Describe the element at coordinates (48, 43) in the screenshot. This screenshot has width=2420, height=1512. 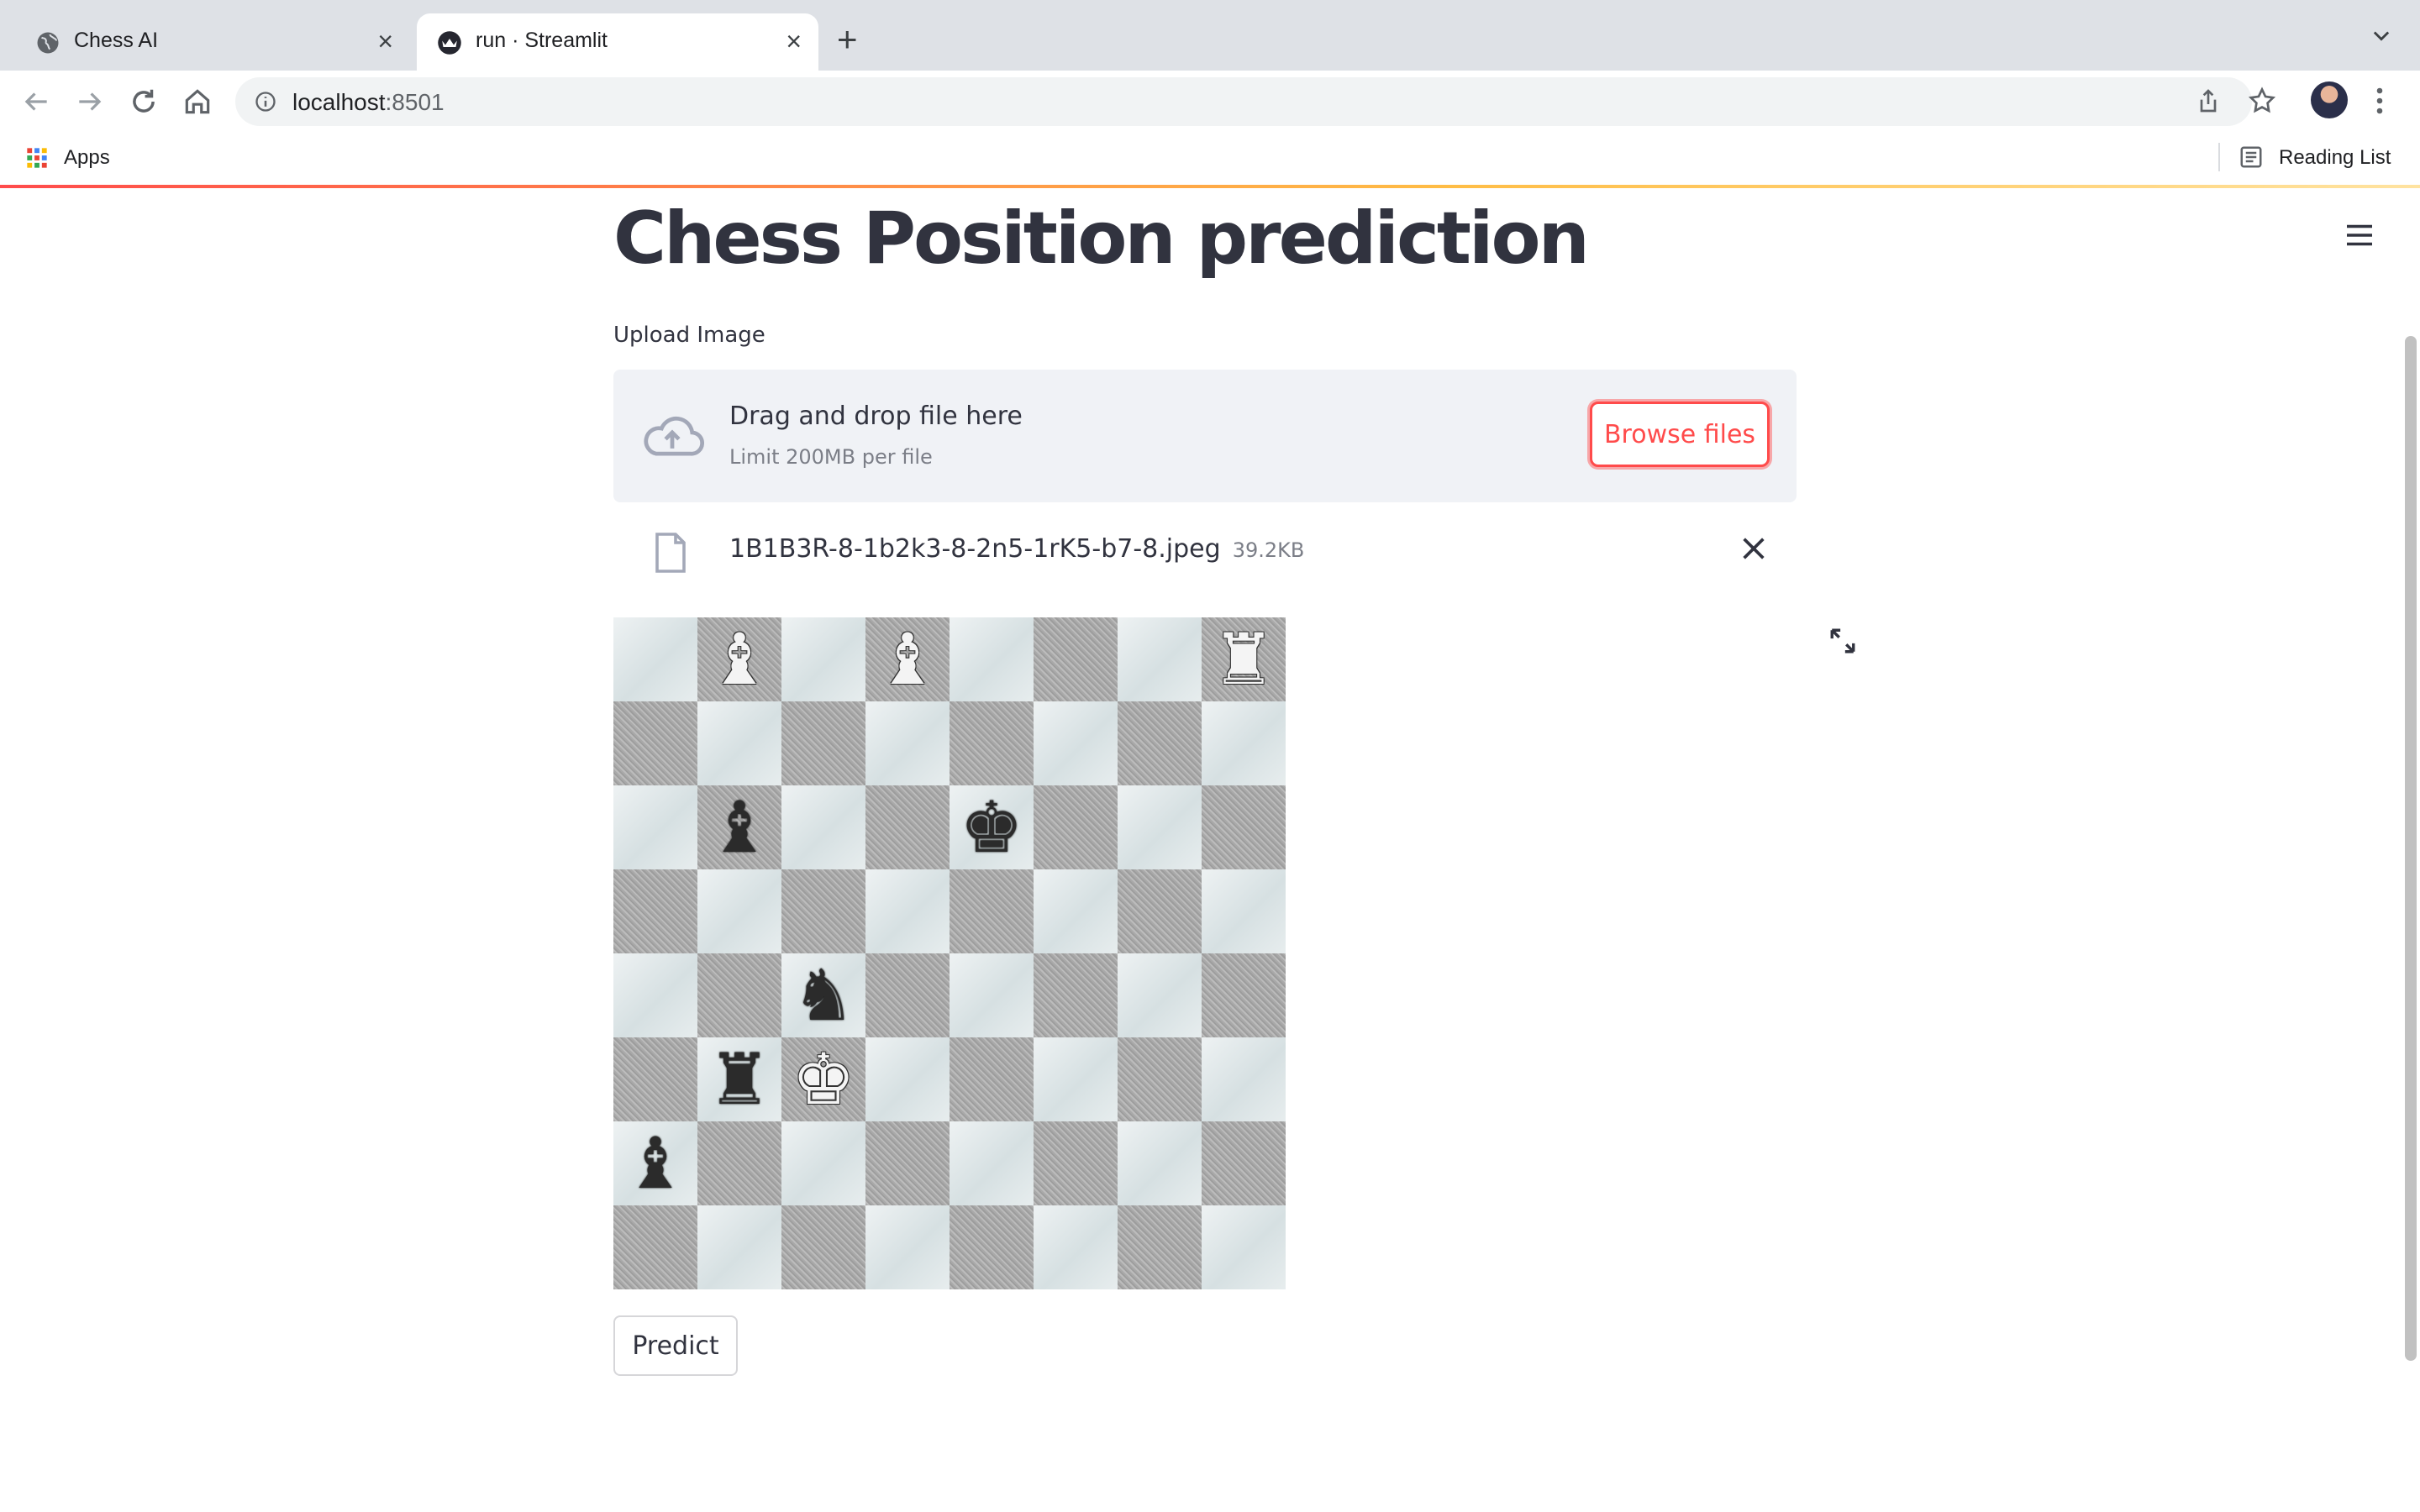
I see `globe-icon` at that location.